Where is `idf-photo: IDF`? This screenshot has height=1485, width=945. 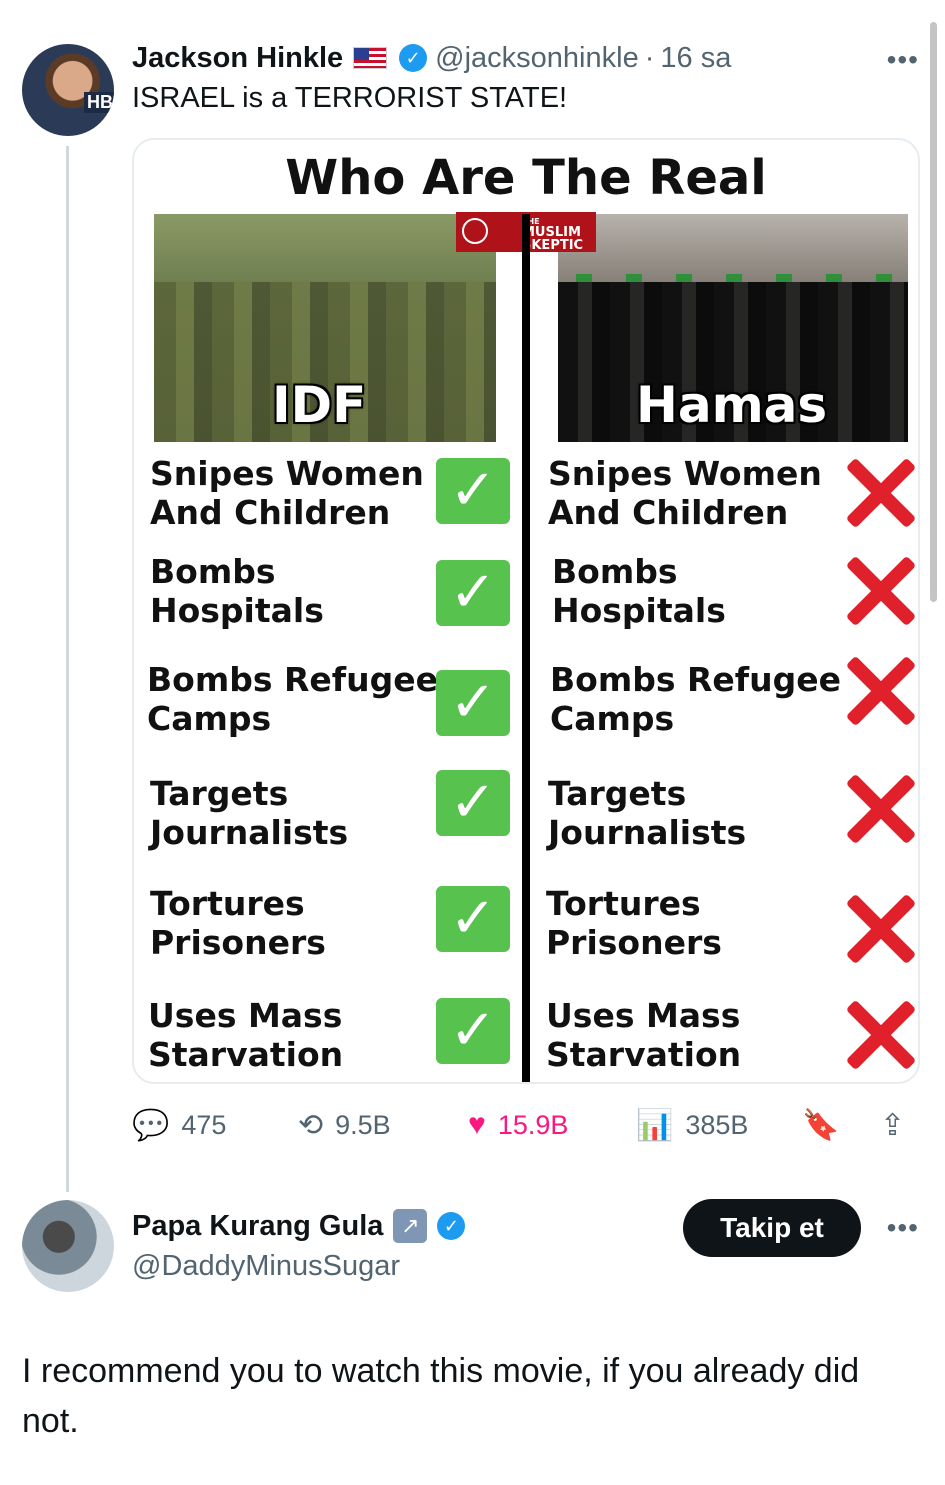 idf-photo: IDF is located at coordinates (325, 328).